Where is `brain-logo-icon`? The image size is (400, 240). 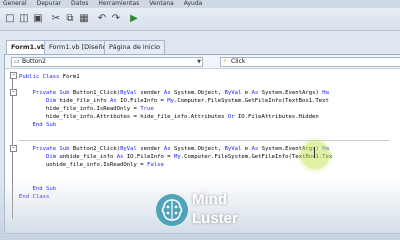 brain-logo-icon is located at coordinates (172, 210).